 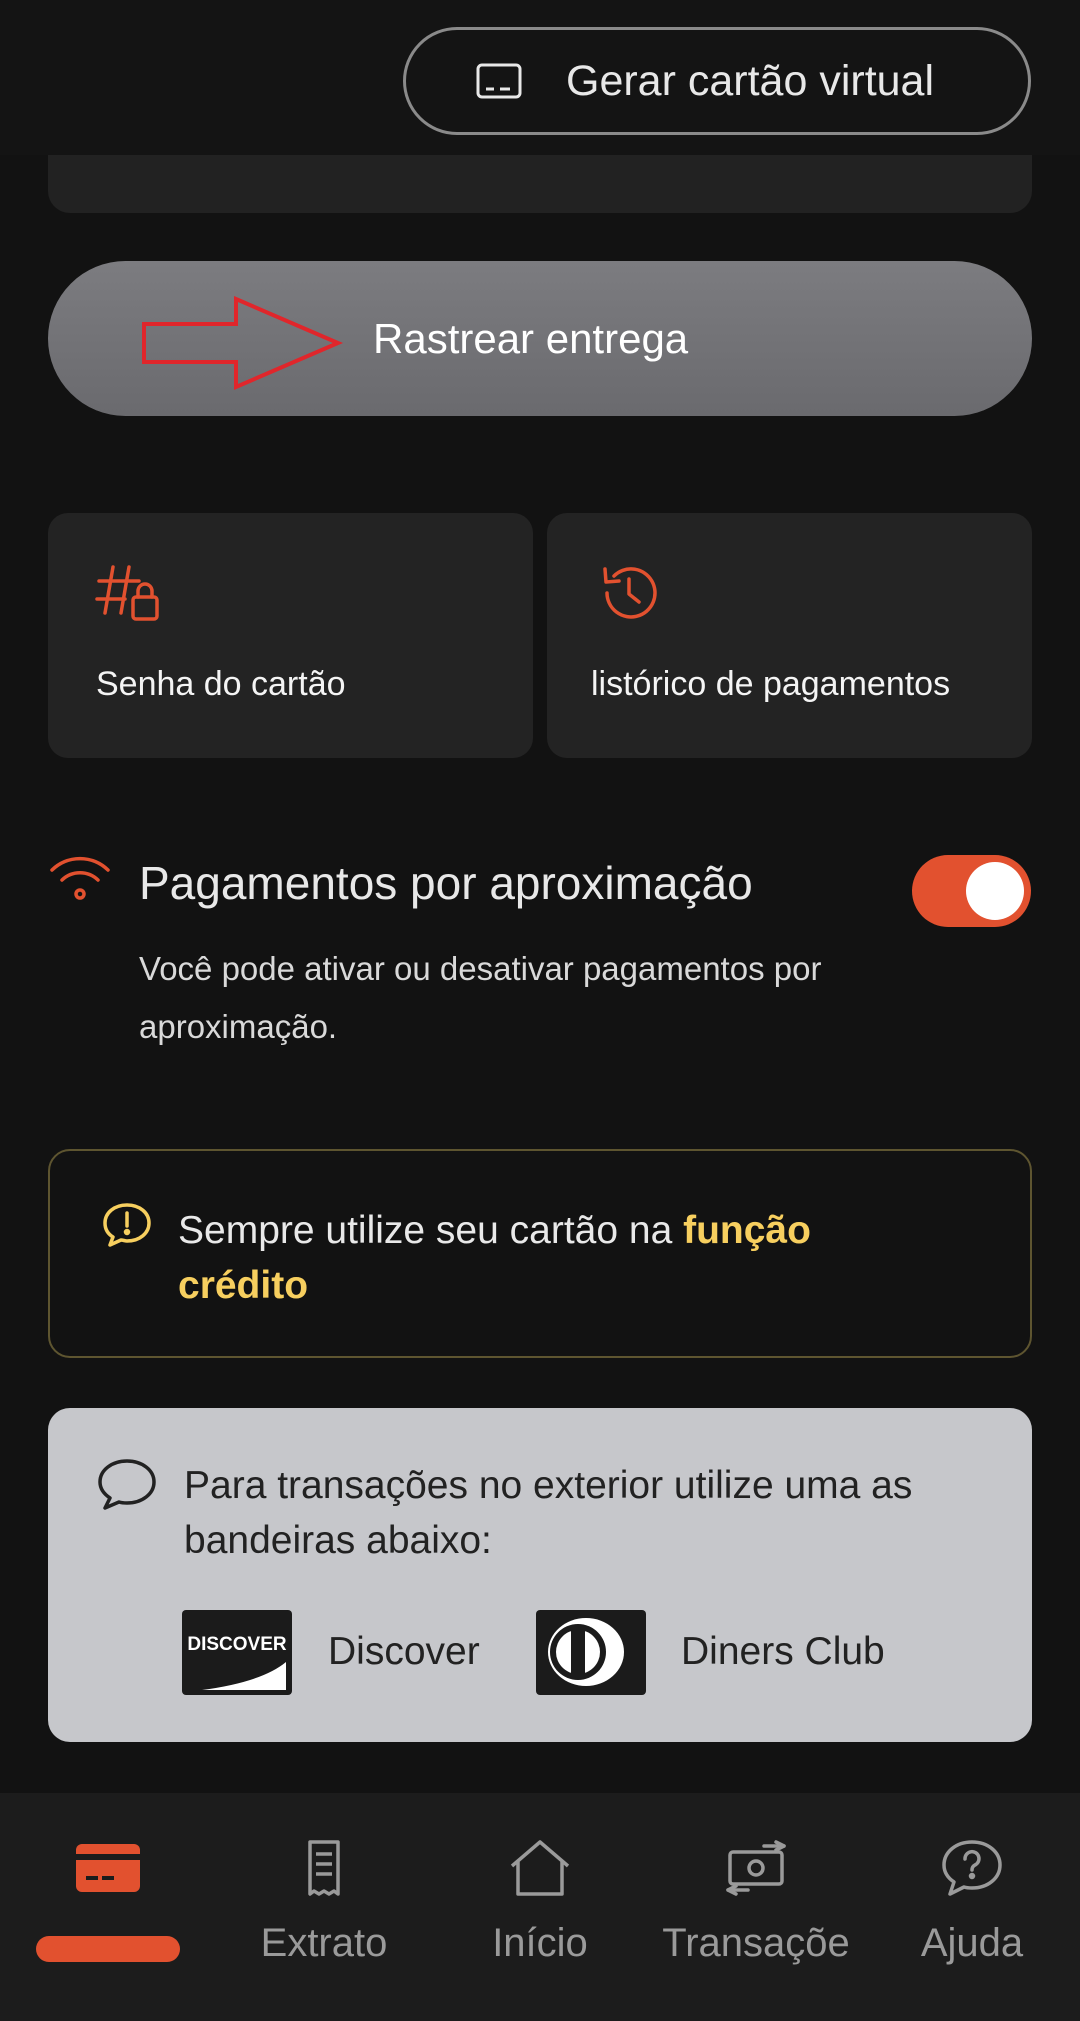 I want to click on generate-virtual-card-label: Gerar cartão virtual, so click(x=750, y=80).